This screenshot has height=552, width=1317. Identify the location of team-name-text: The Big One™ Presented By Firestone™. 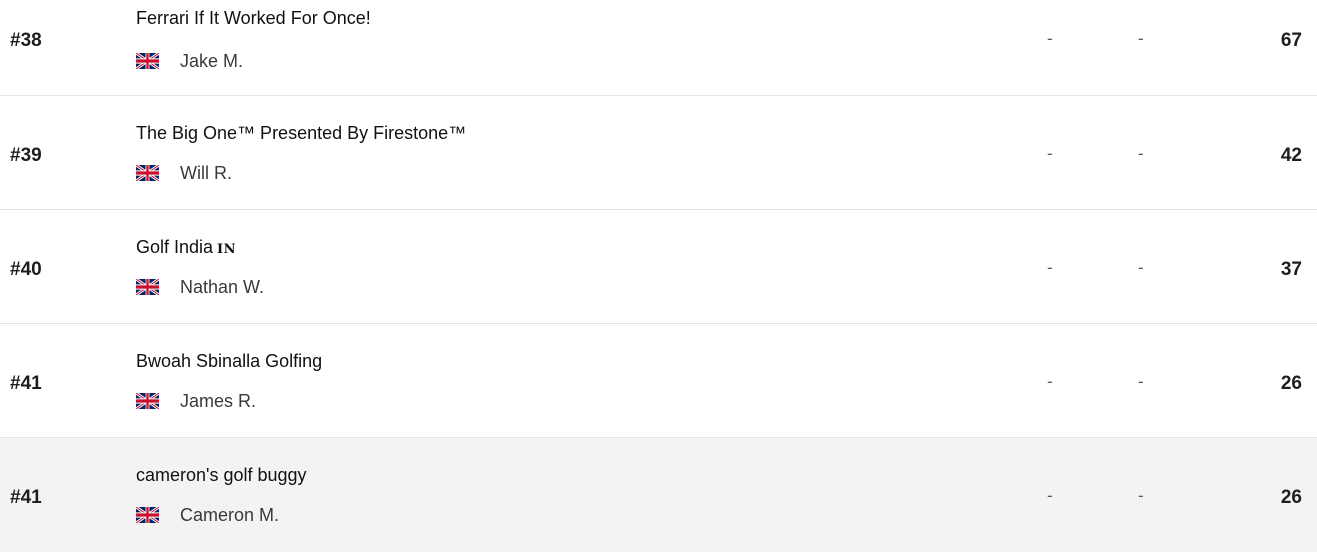
(301, 133).